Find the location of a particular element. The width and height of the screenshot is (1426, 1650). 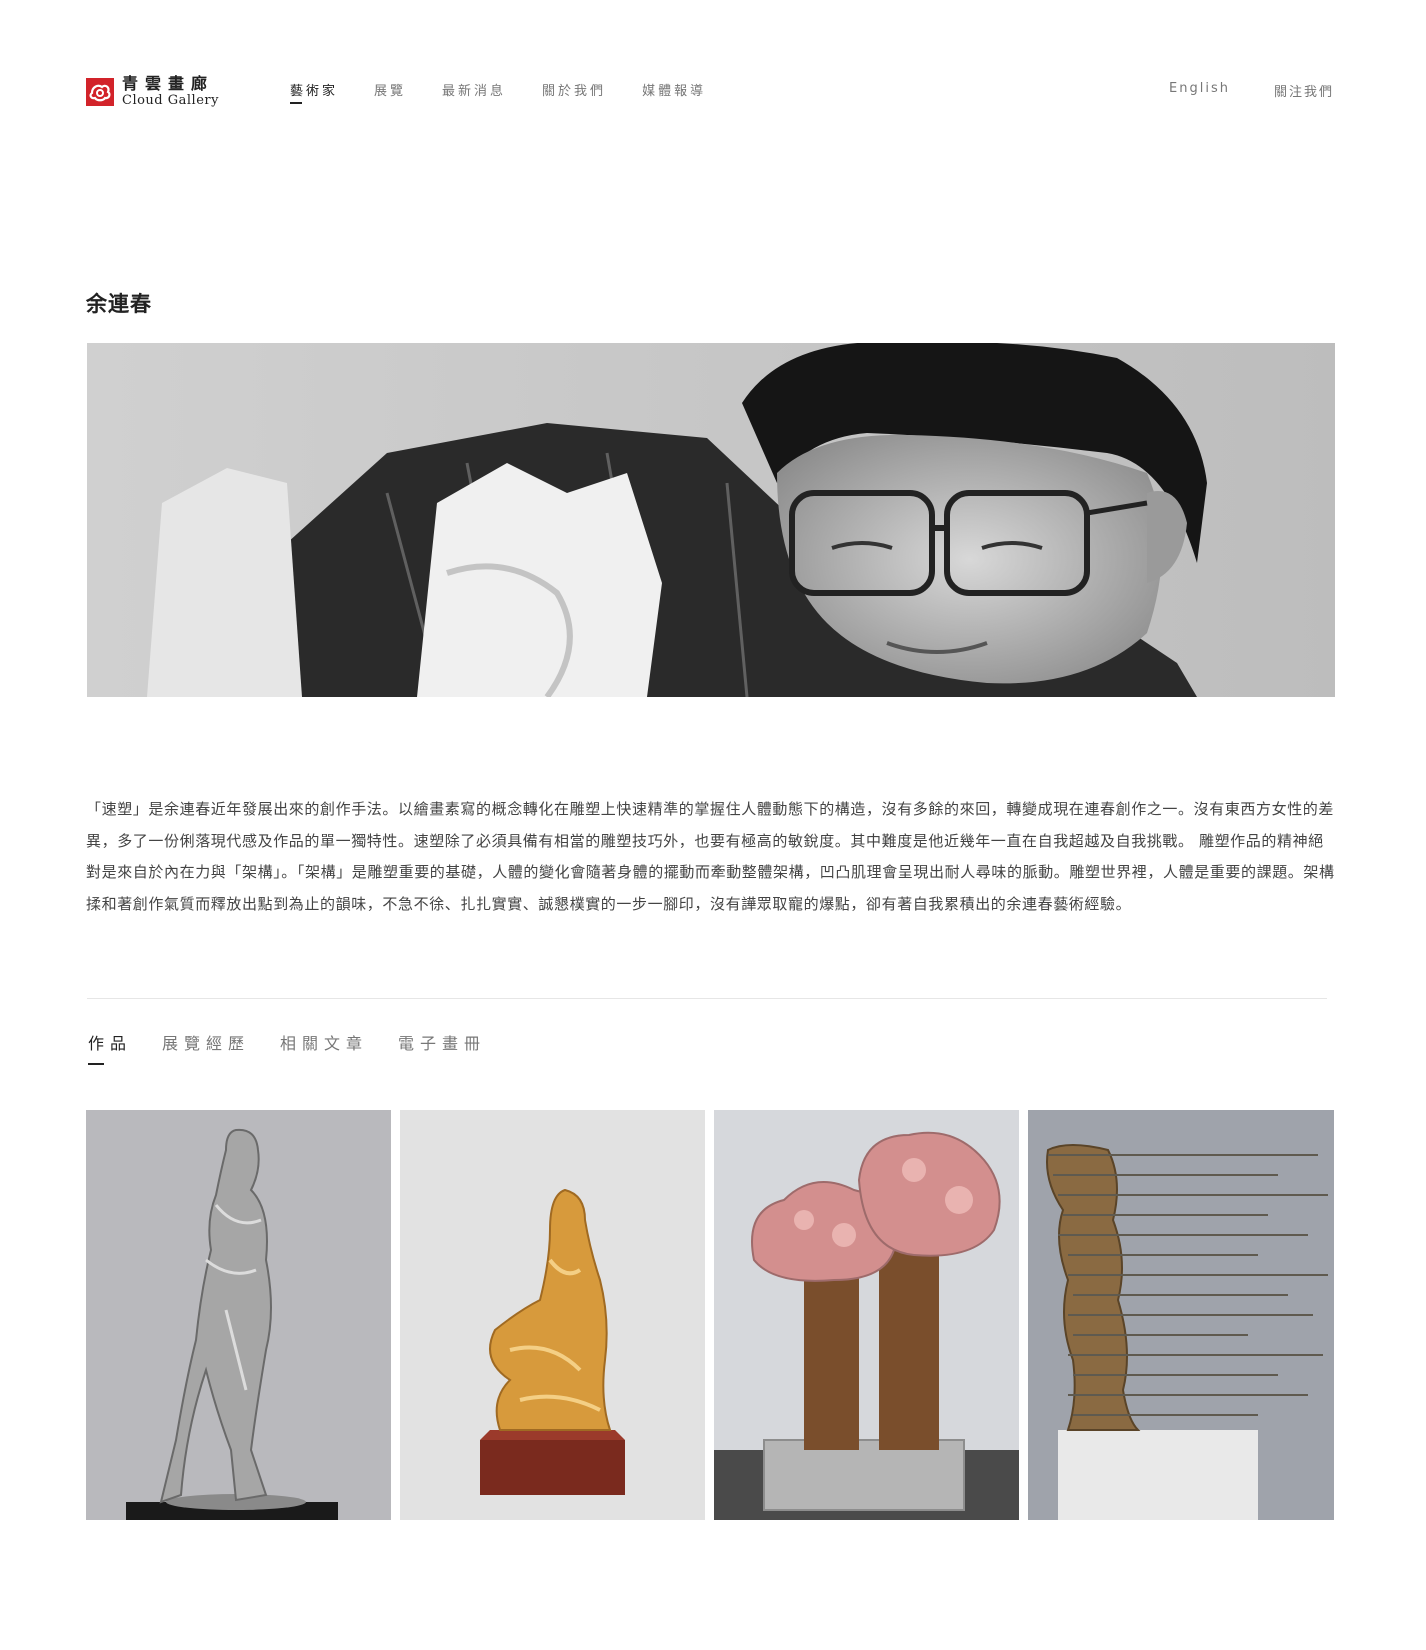

utility-nav: English 關注我們 is located at coordinates (1229, 90).